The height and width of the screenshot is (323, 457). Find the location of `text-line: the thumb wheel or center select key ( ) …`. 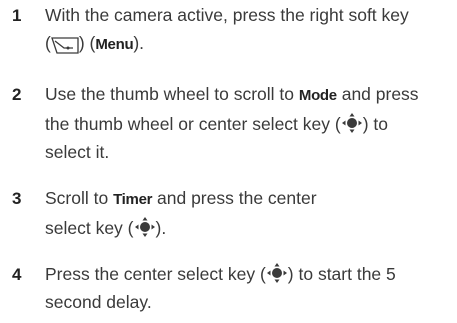

text-line: the thumb wheel or center select key ( ) … is located at coordinates (250, 124).